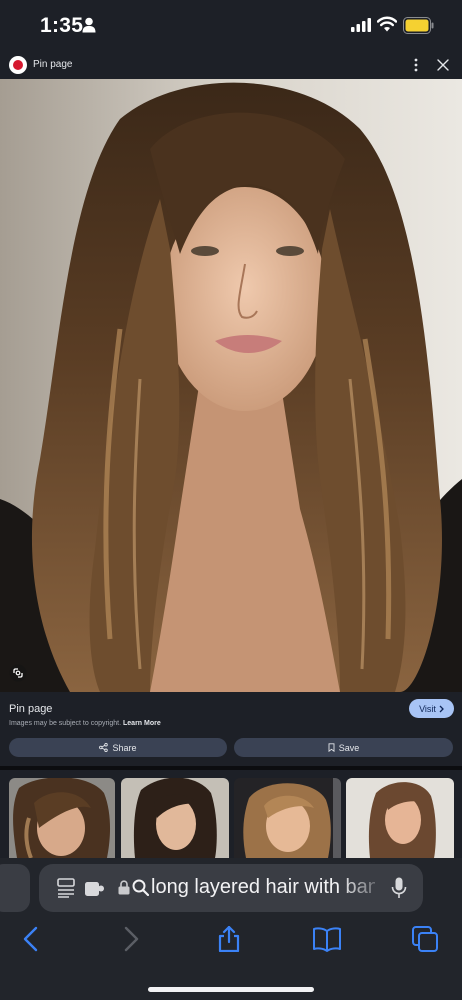 The height and width of the screenshot is (1000, 462). I want to click on save-button: Save, so click(343, 747).